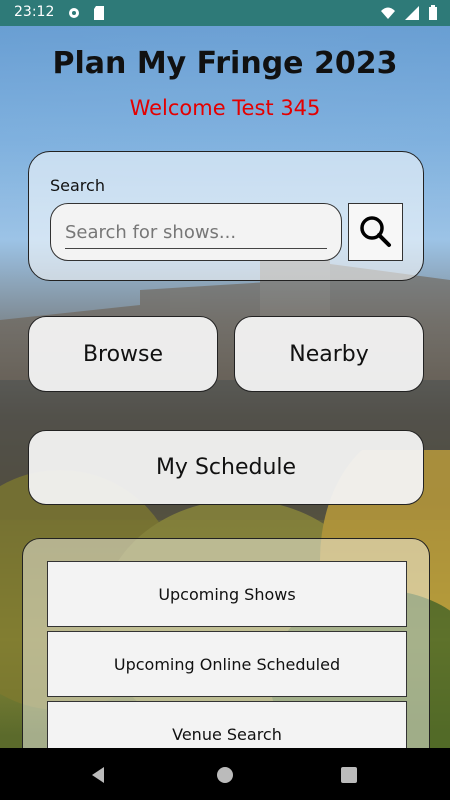 This screenshot has width=450, height=800. What do you see at coordinates (123, 354) in the screenshot?
I see `browse-button: Browse` at bounding box center [123, 354].